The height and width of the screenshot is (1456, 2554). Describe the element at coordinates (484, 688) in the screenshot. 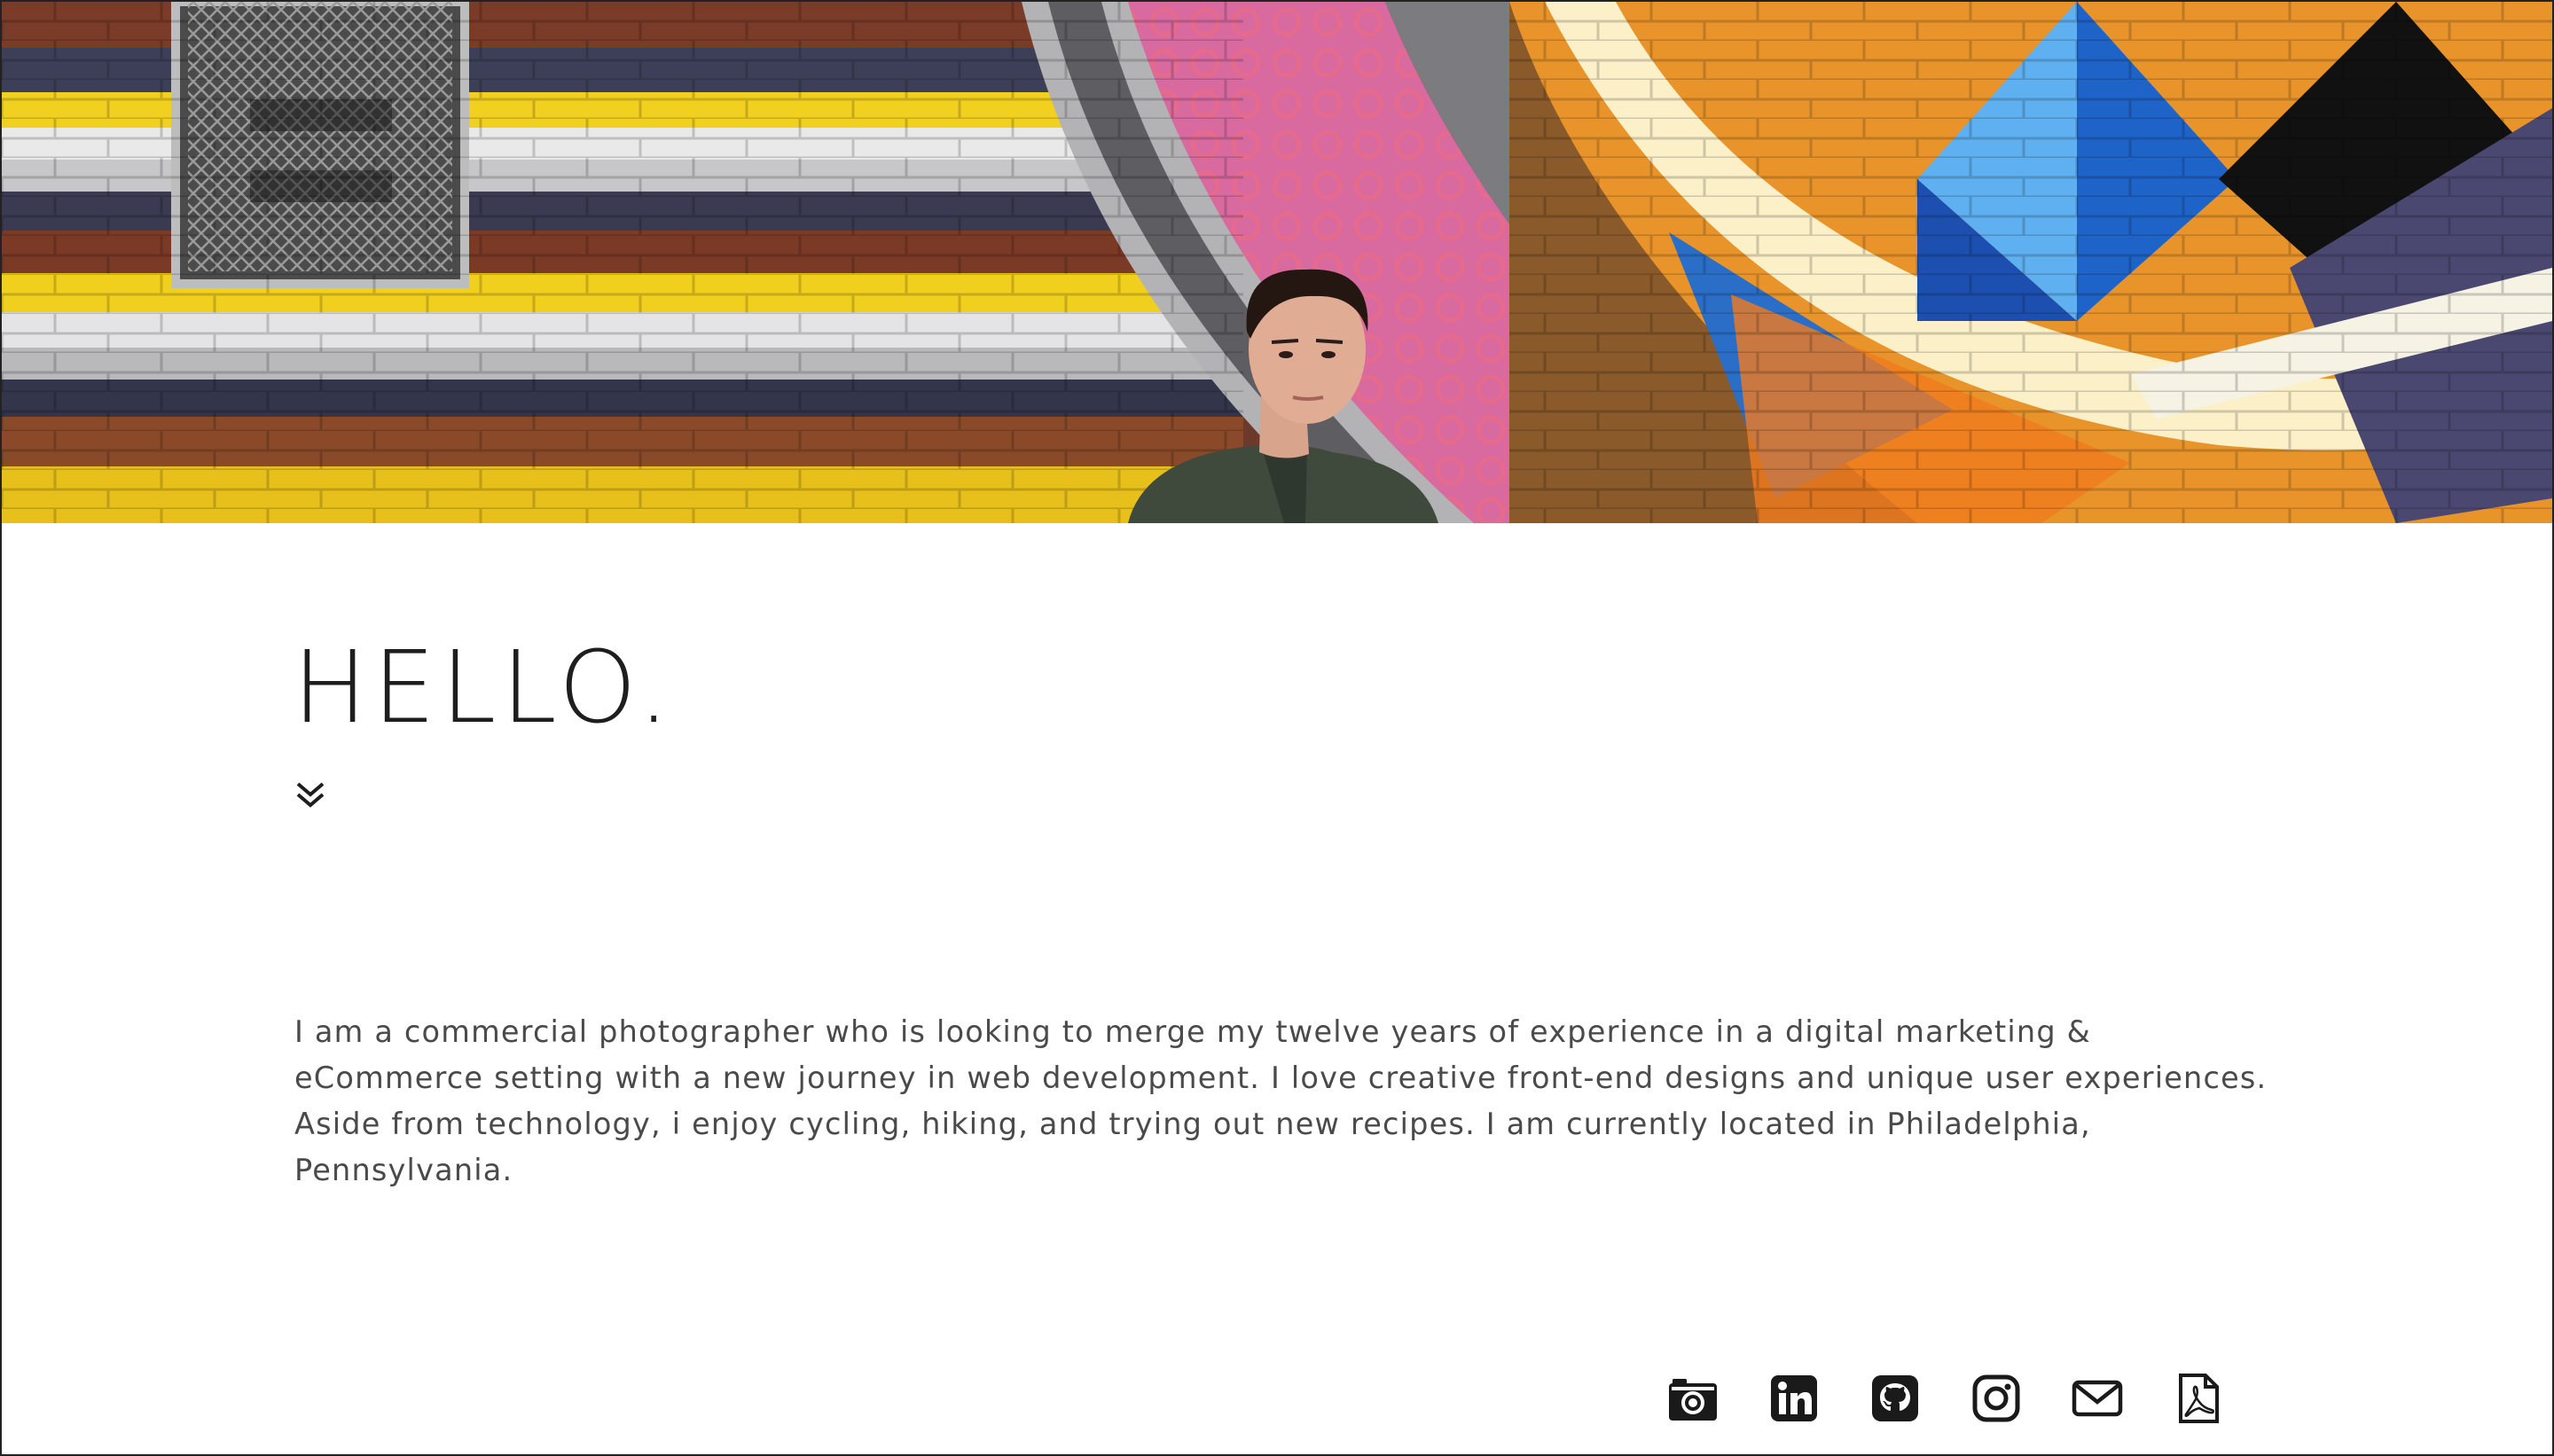

I see `page-title: HELLO.` at that location.